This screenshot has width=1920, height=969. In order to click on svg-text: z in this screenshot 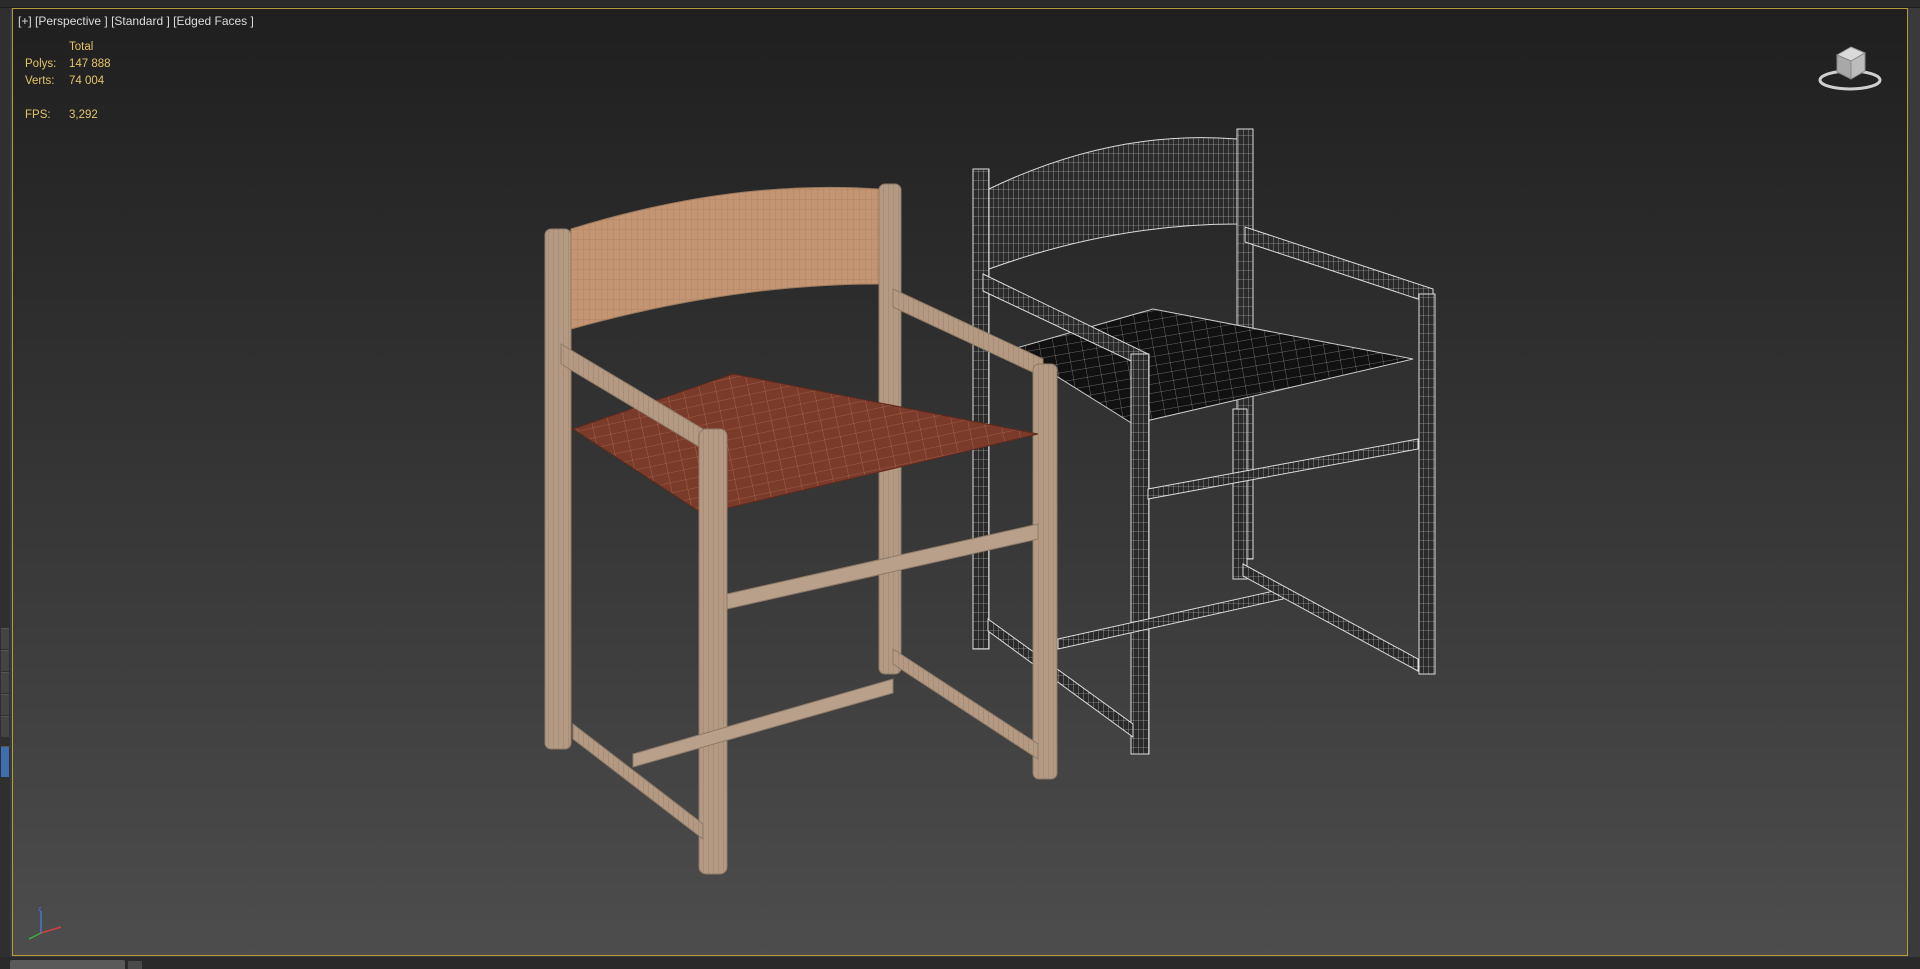, I will do `click(40, 909)`.